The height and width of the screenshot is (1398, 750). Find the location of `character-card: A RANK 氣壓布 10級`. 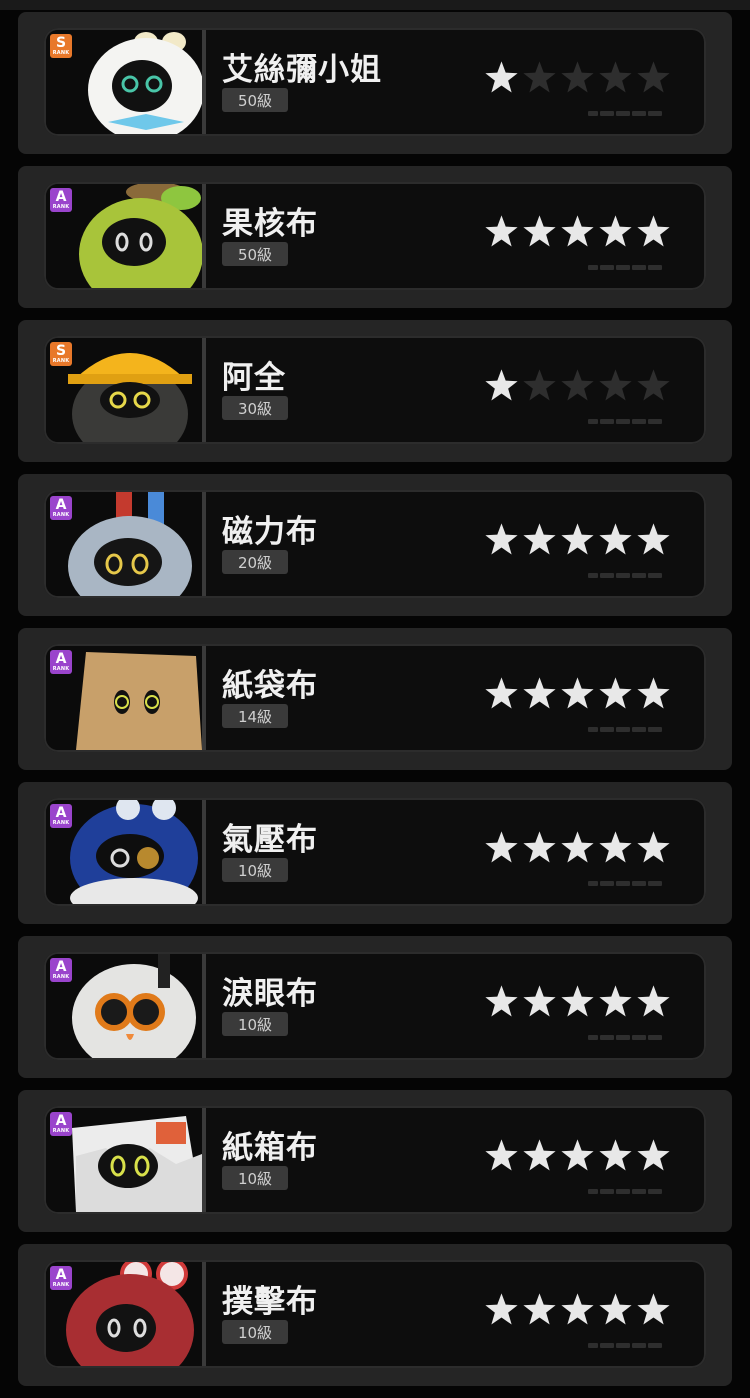

character-card: A RANK 氣壓布 10級 is located at coordinates (375, 853).